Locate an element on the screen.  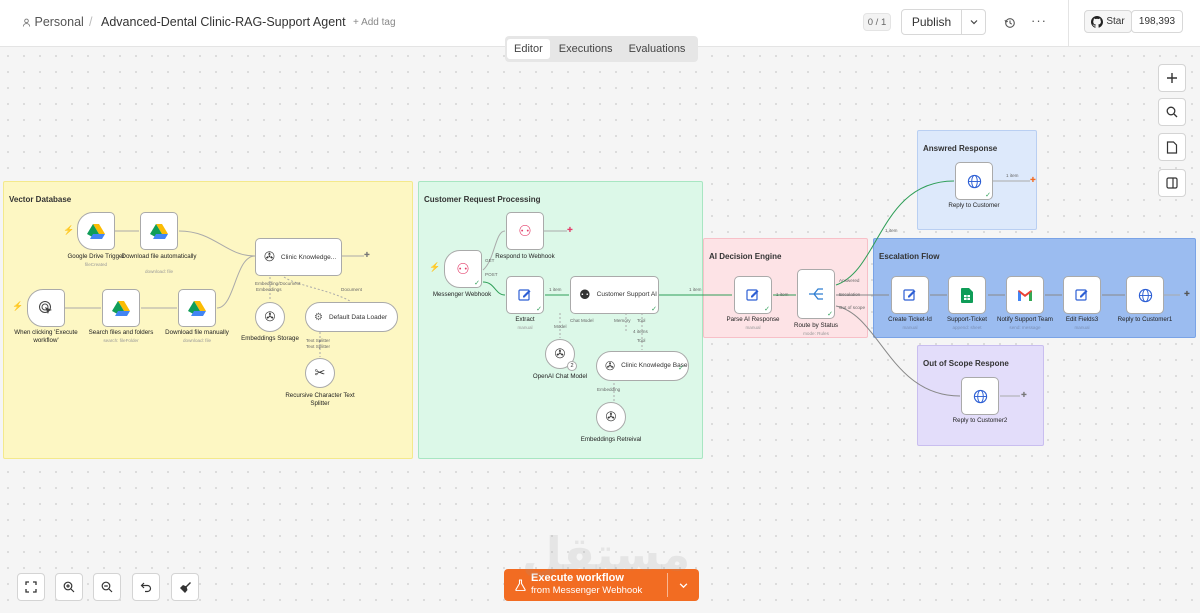
add-node-button is located at coordinates (1172, 78).